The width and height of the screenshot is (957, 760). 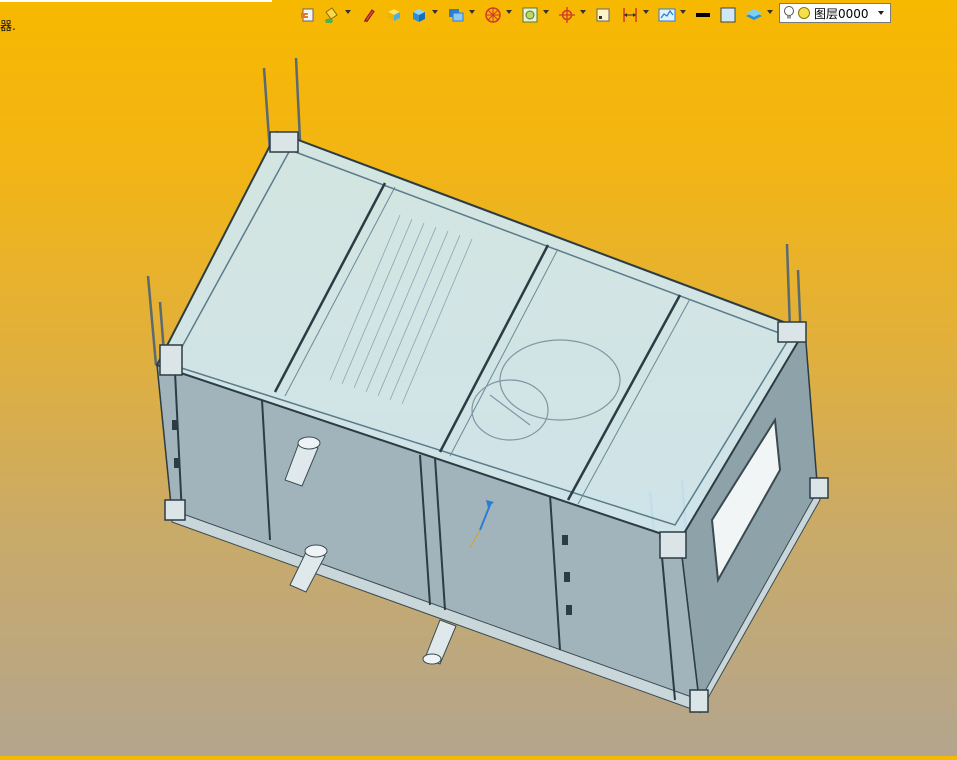 I want to click on target-crosshair-icon, so click(x=567, y=15).